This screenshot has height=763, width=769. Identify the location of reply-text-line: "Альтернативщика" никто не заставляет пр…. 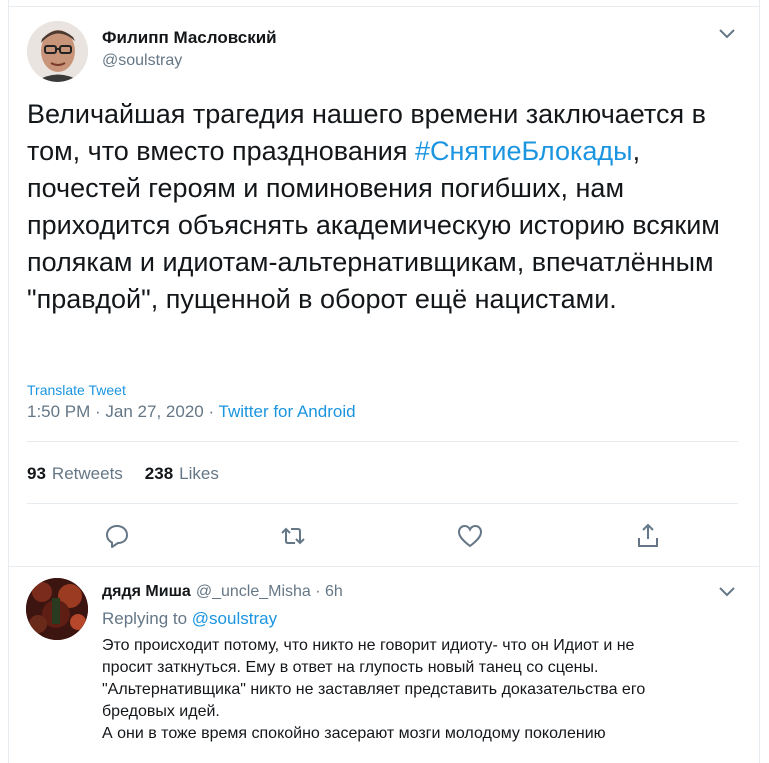
(374, 689).